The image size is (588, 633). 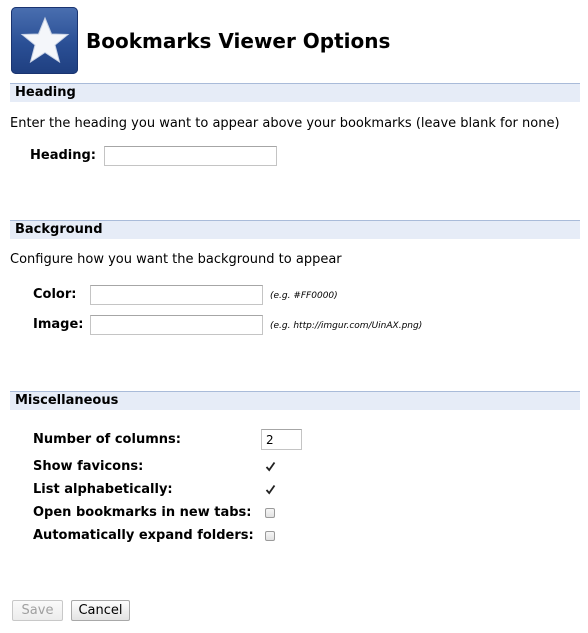 I want to click on heading-label: Heading:, so click(x=63, y=155).